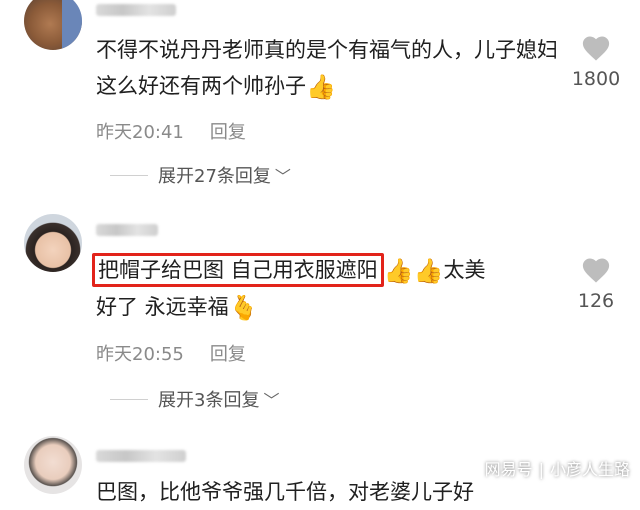 The height and width of the screenshot is (510, 640). What do you see at coordinates (596, 301) in the screenshot?
I see `like-count: 126` at bounding box center [596, 301].